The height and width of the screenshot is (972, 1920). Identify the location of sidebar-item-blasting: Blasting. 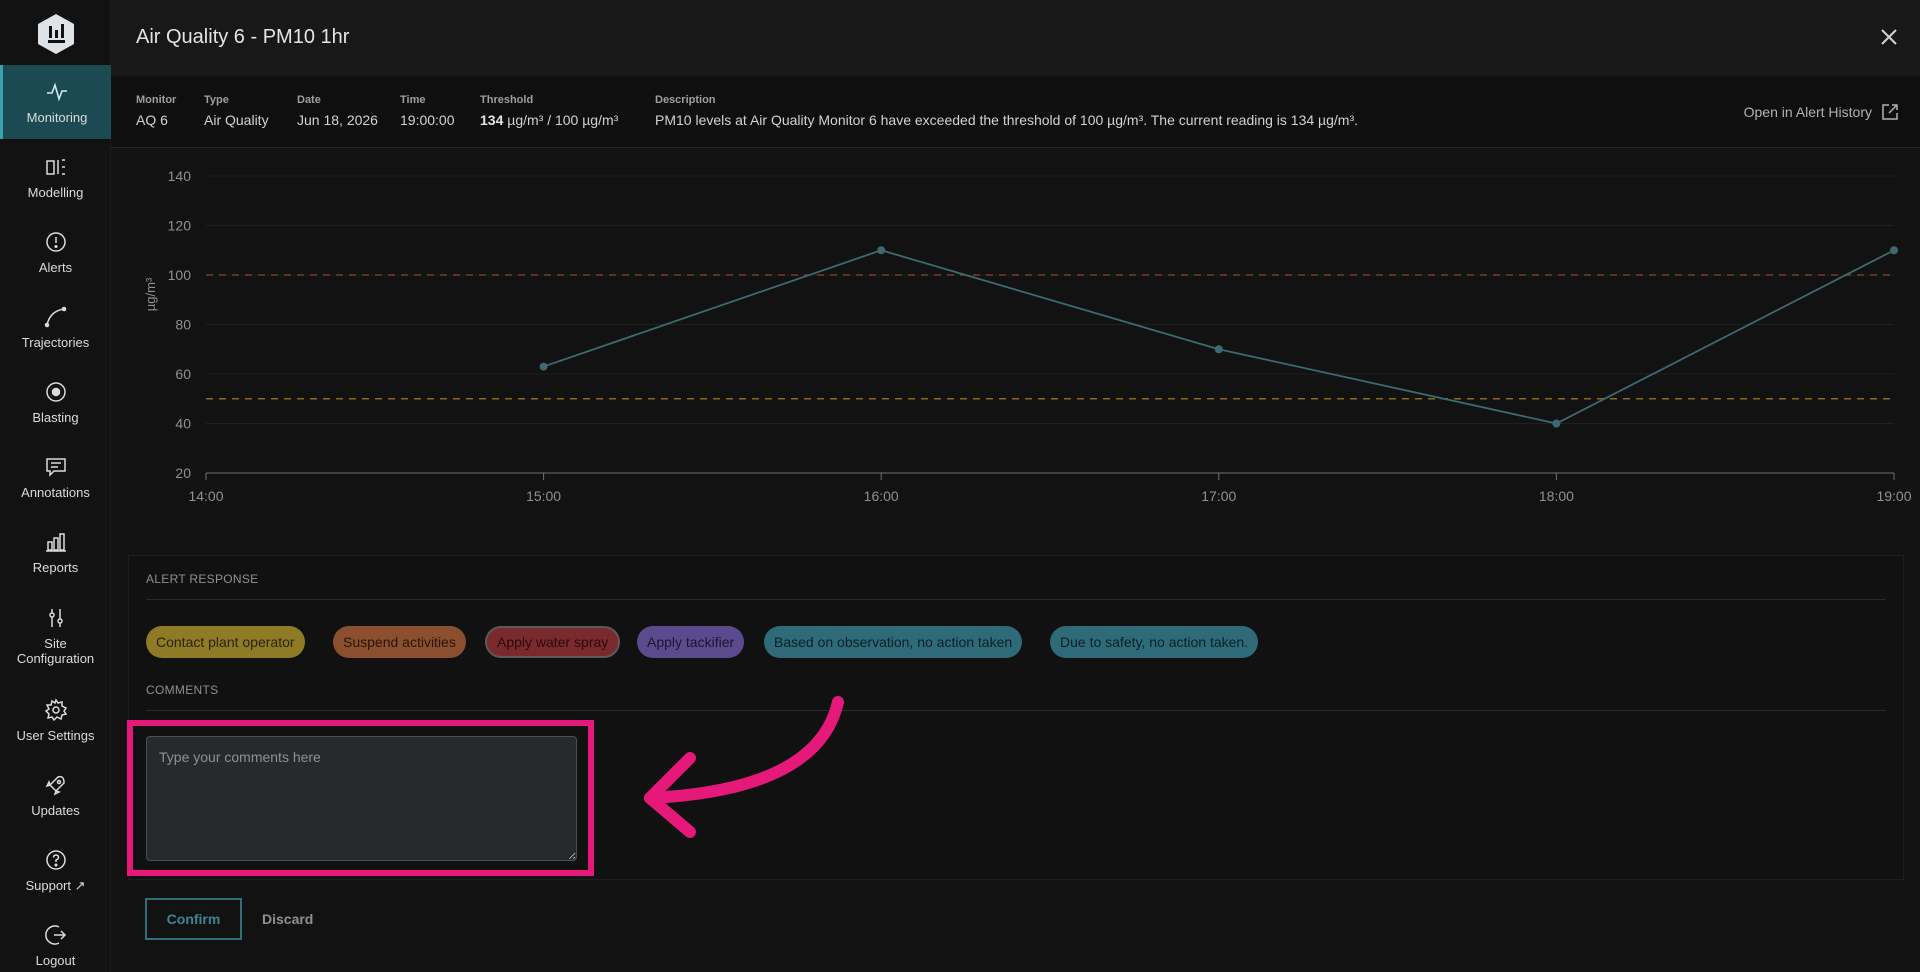
(55, 402).